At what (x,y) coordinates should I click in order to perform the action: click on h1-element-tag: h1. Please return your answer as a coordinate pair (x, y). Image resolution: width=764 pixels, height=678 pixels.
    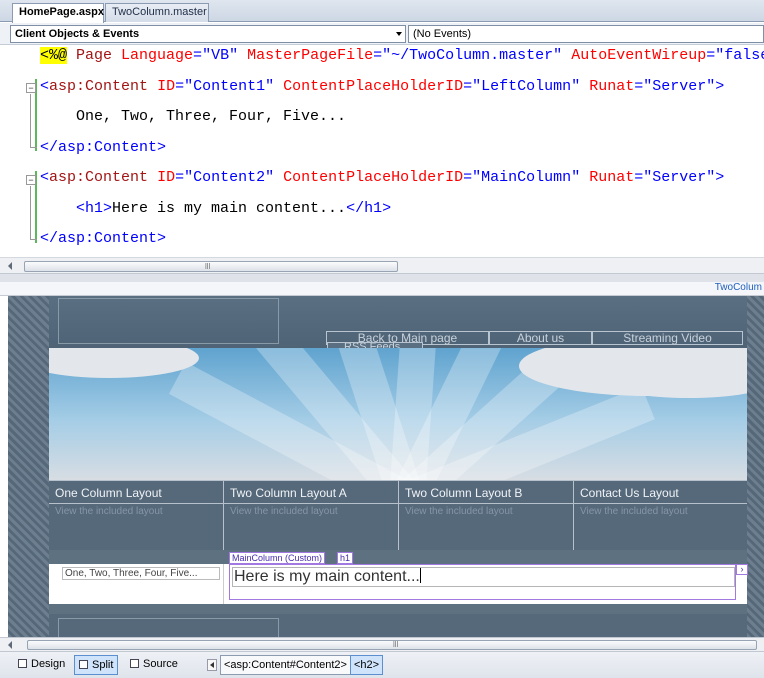
    Looking at the image, I should click on (345, 558).